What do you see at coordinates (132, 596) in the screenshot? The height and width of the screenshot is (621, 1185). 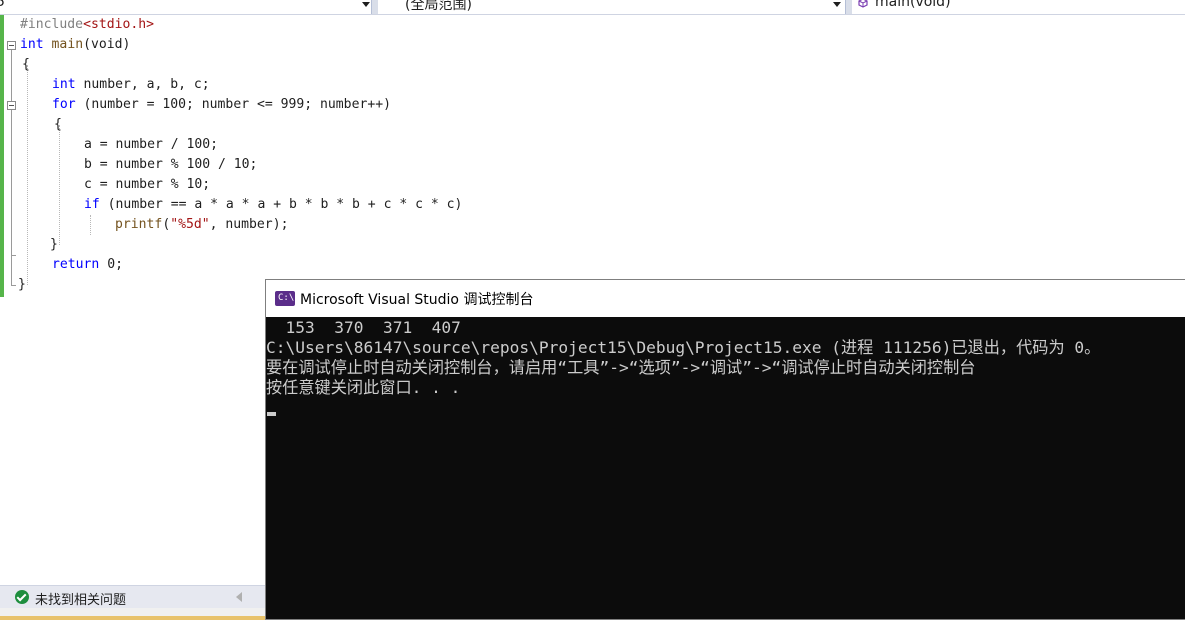 I see `editor-status-bar: 未找到相关问题` at bounding box center [132, 596].